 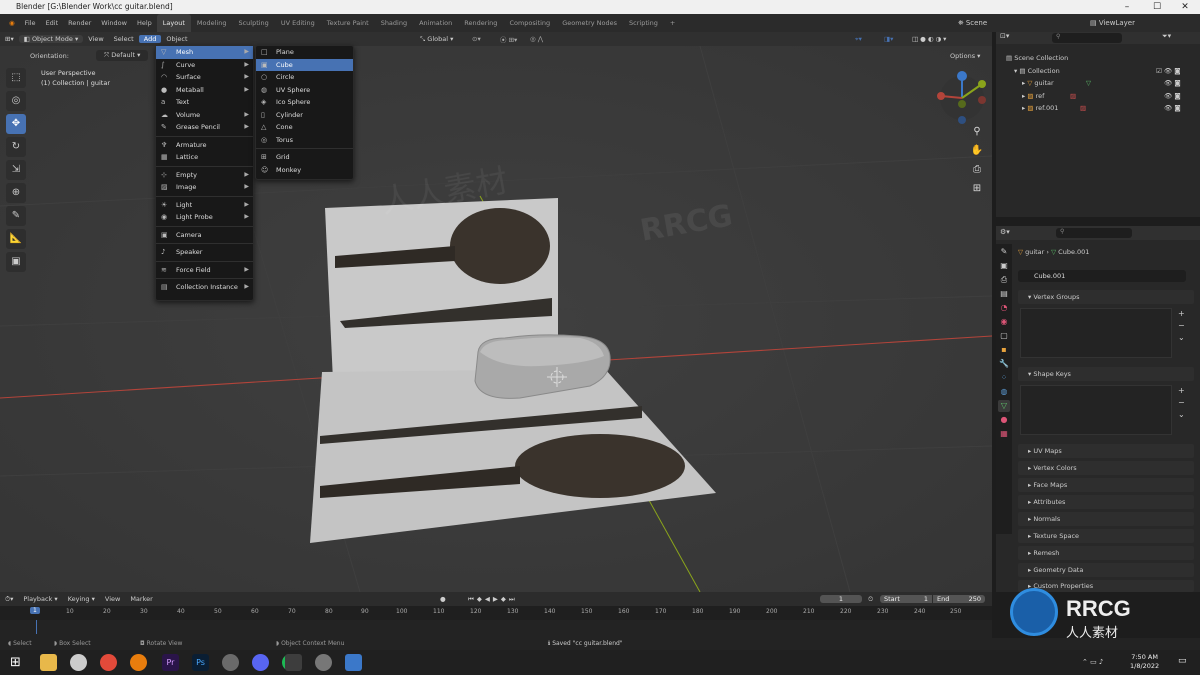 What do you see at coordinates (436, 39) in the screenshot?
I see `transform-orientation: ⤡ Global ▾` at bounding box center [436, 39].